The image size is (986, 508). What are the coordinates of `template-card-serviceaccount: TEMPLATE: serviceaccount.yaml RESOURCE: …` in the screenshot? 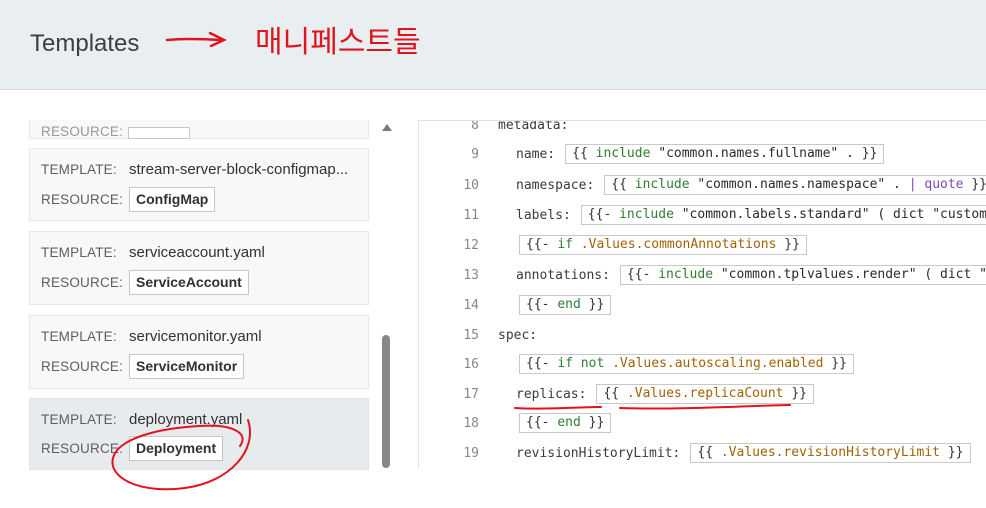 It's located at (199, 268).